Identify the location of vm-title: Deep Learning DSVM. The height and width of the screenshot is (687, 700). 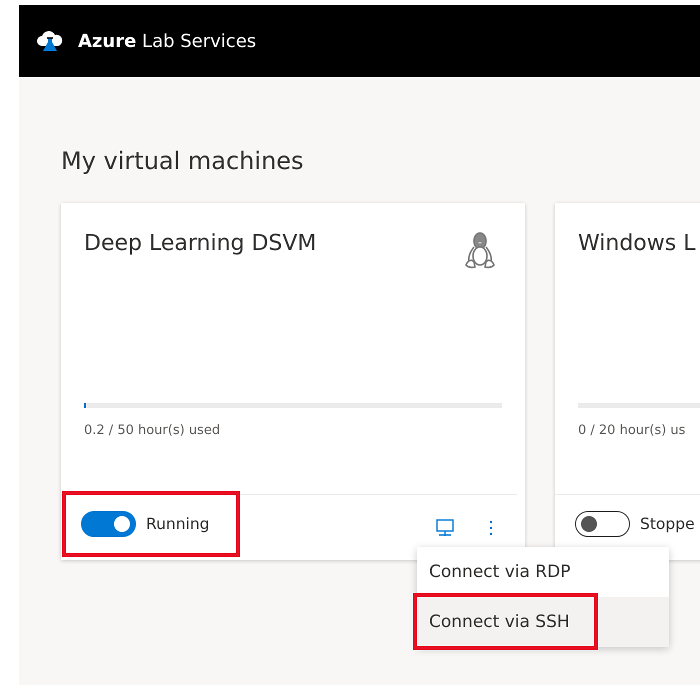
(200, 244).